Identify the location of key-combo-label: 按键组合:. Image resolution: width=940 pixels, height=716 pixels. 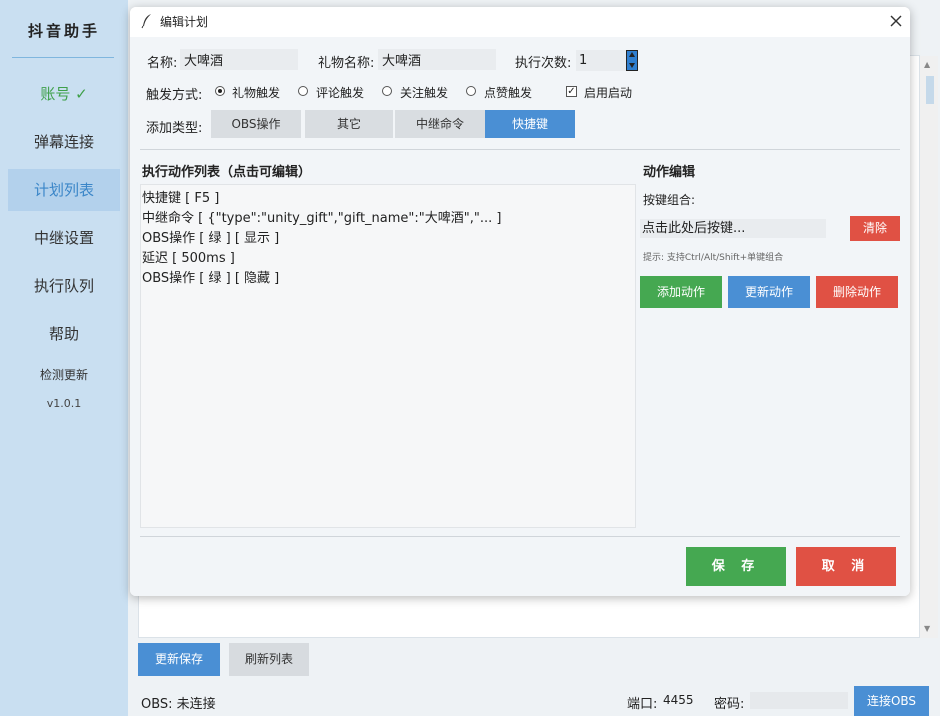
(669, 200).